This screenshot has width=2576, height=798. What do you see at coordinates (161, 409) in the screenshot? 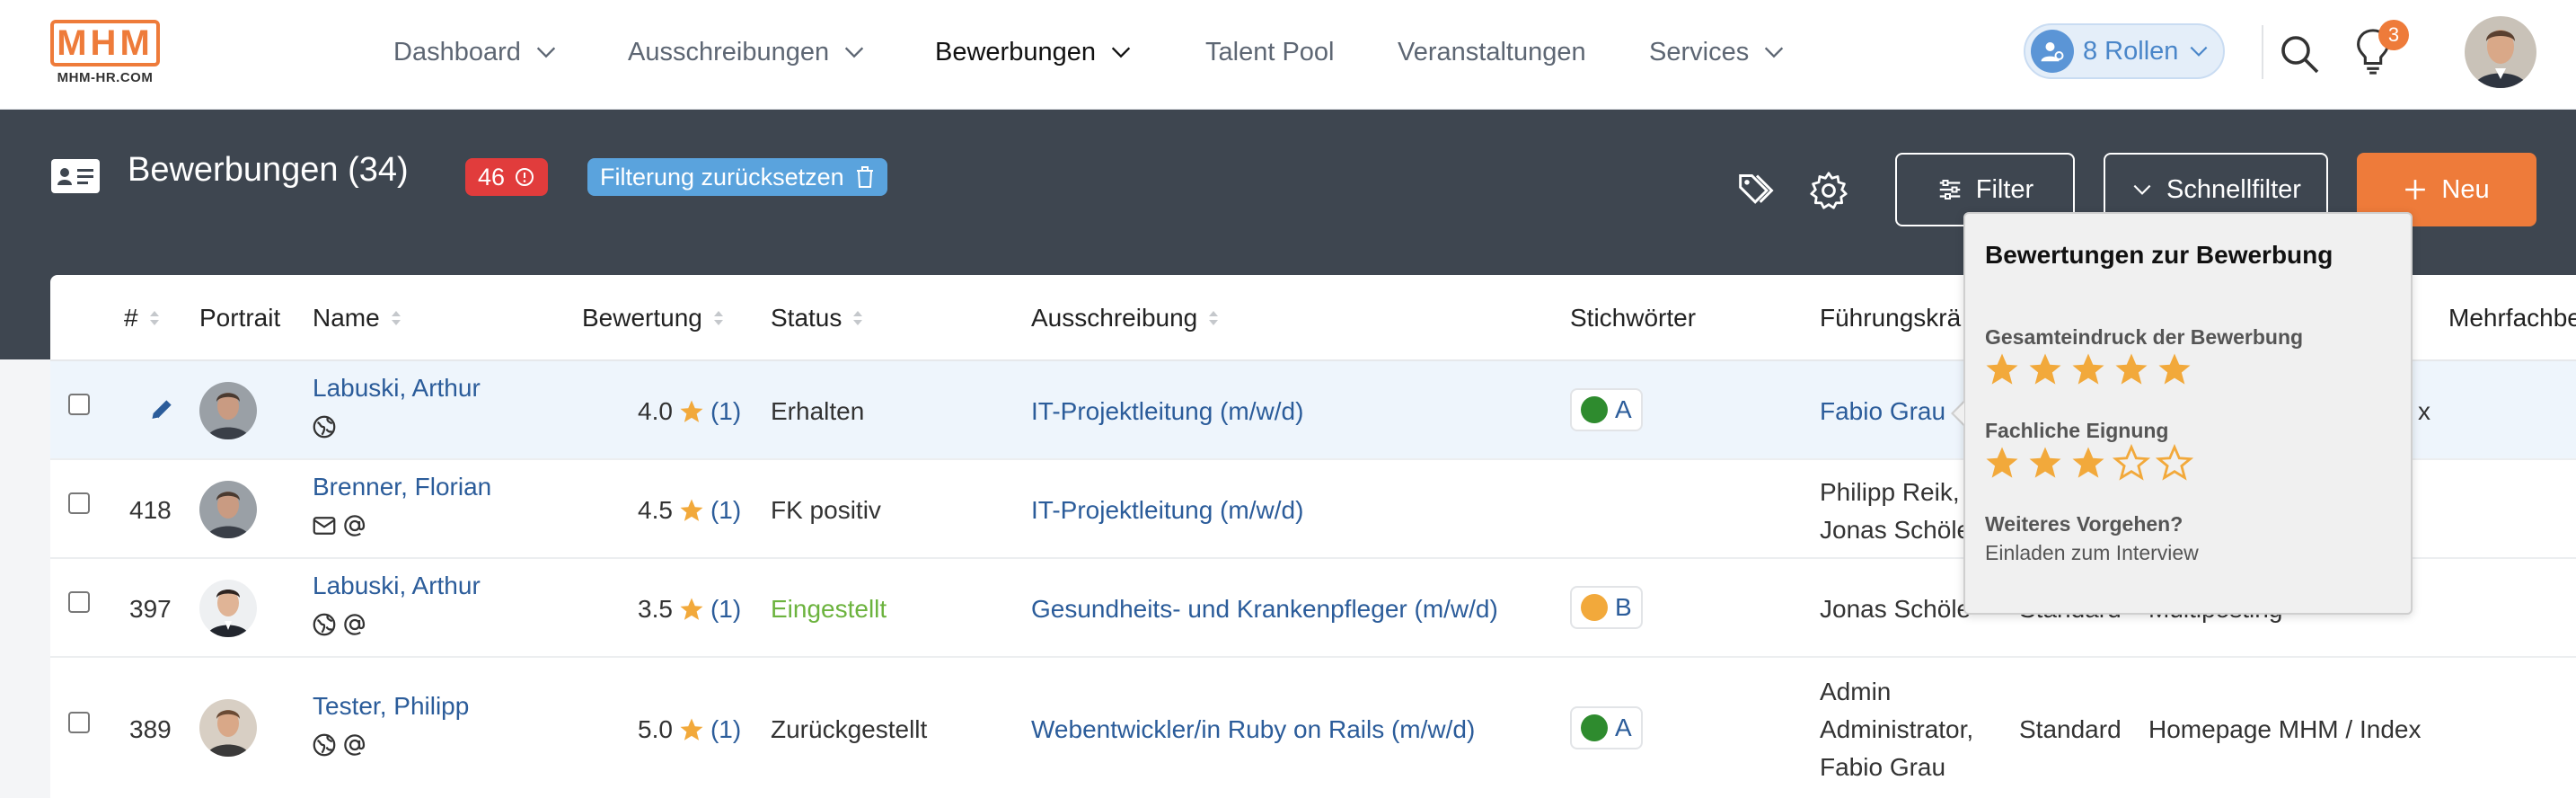
I see `pencil-icon` at bounding box center [161, 409].